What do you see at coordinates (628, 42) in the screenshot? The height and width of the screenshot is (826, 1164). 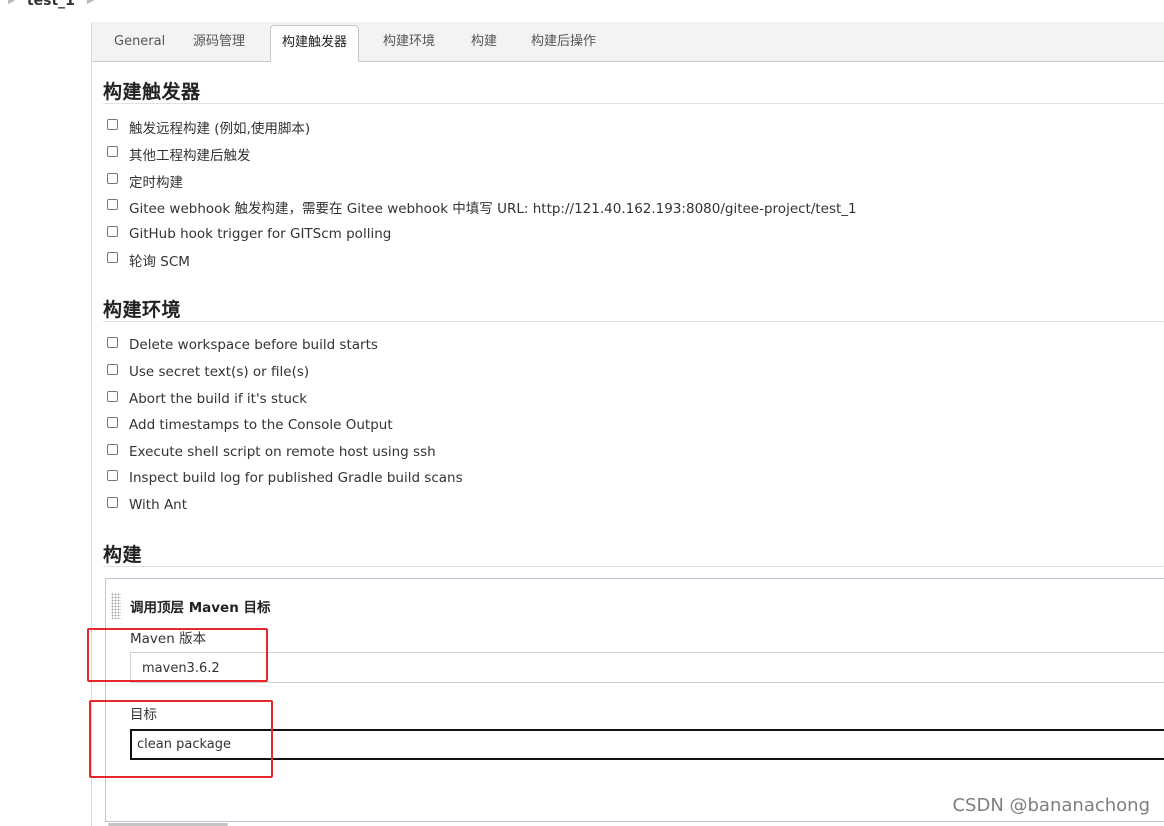 I see `config-tab-bar: General 源码管理 构建触发器 构建环境 构建 构建后操作` at bounding box center [628, 42].